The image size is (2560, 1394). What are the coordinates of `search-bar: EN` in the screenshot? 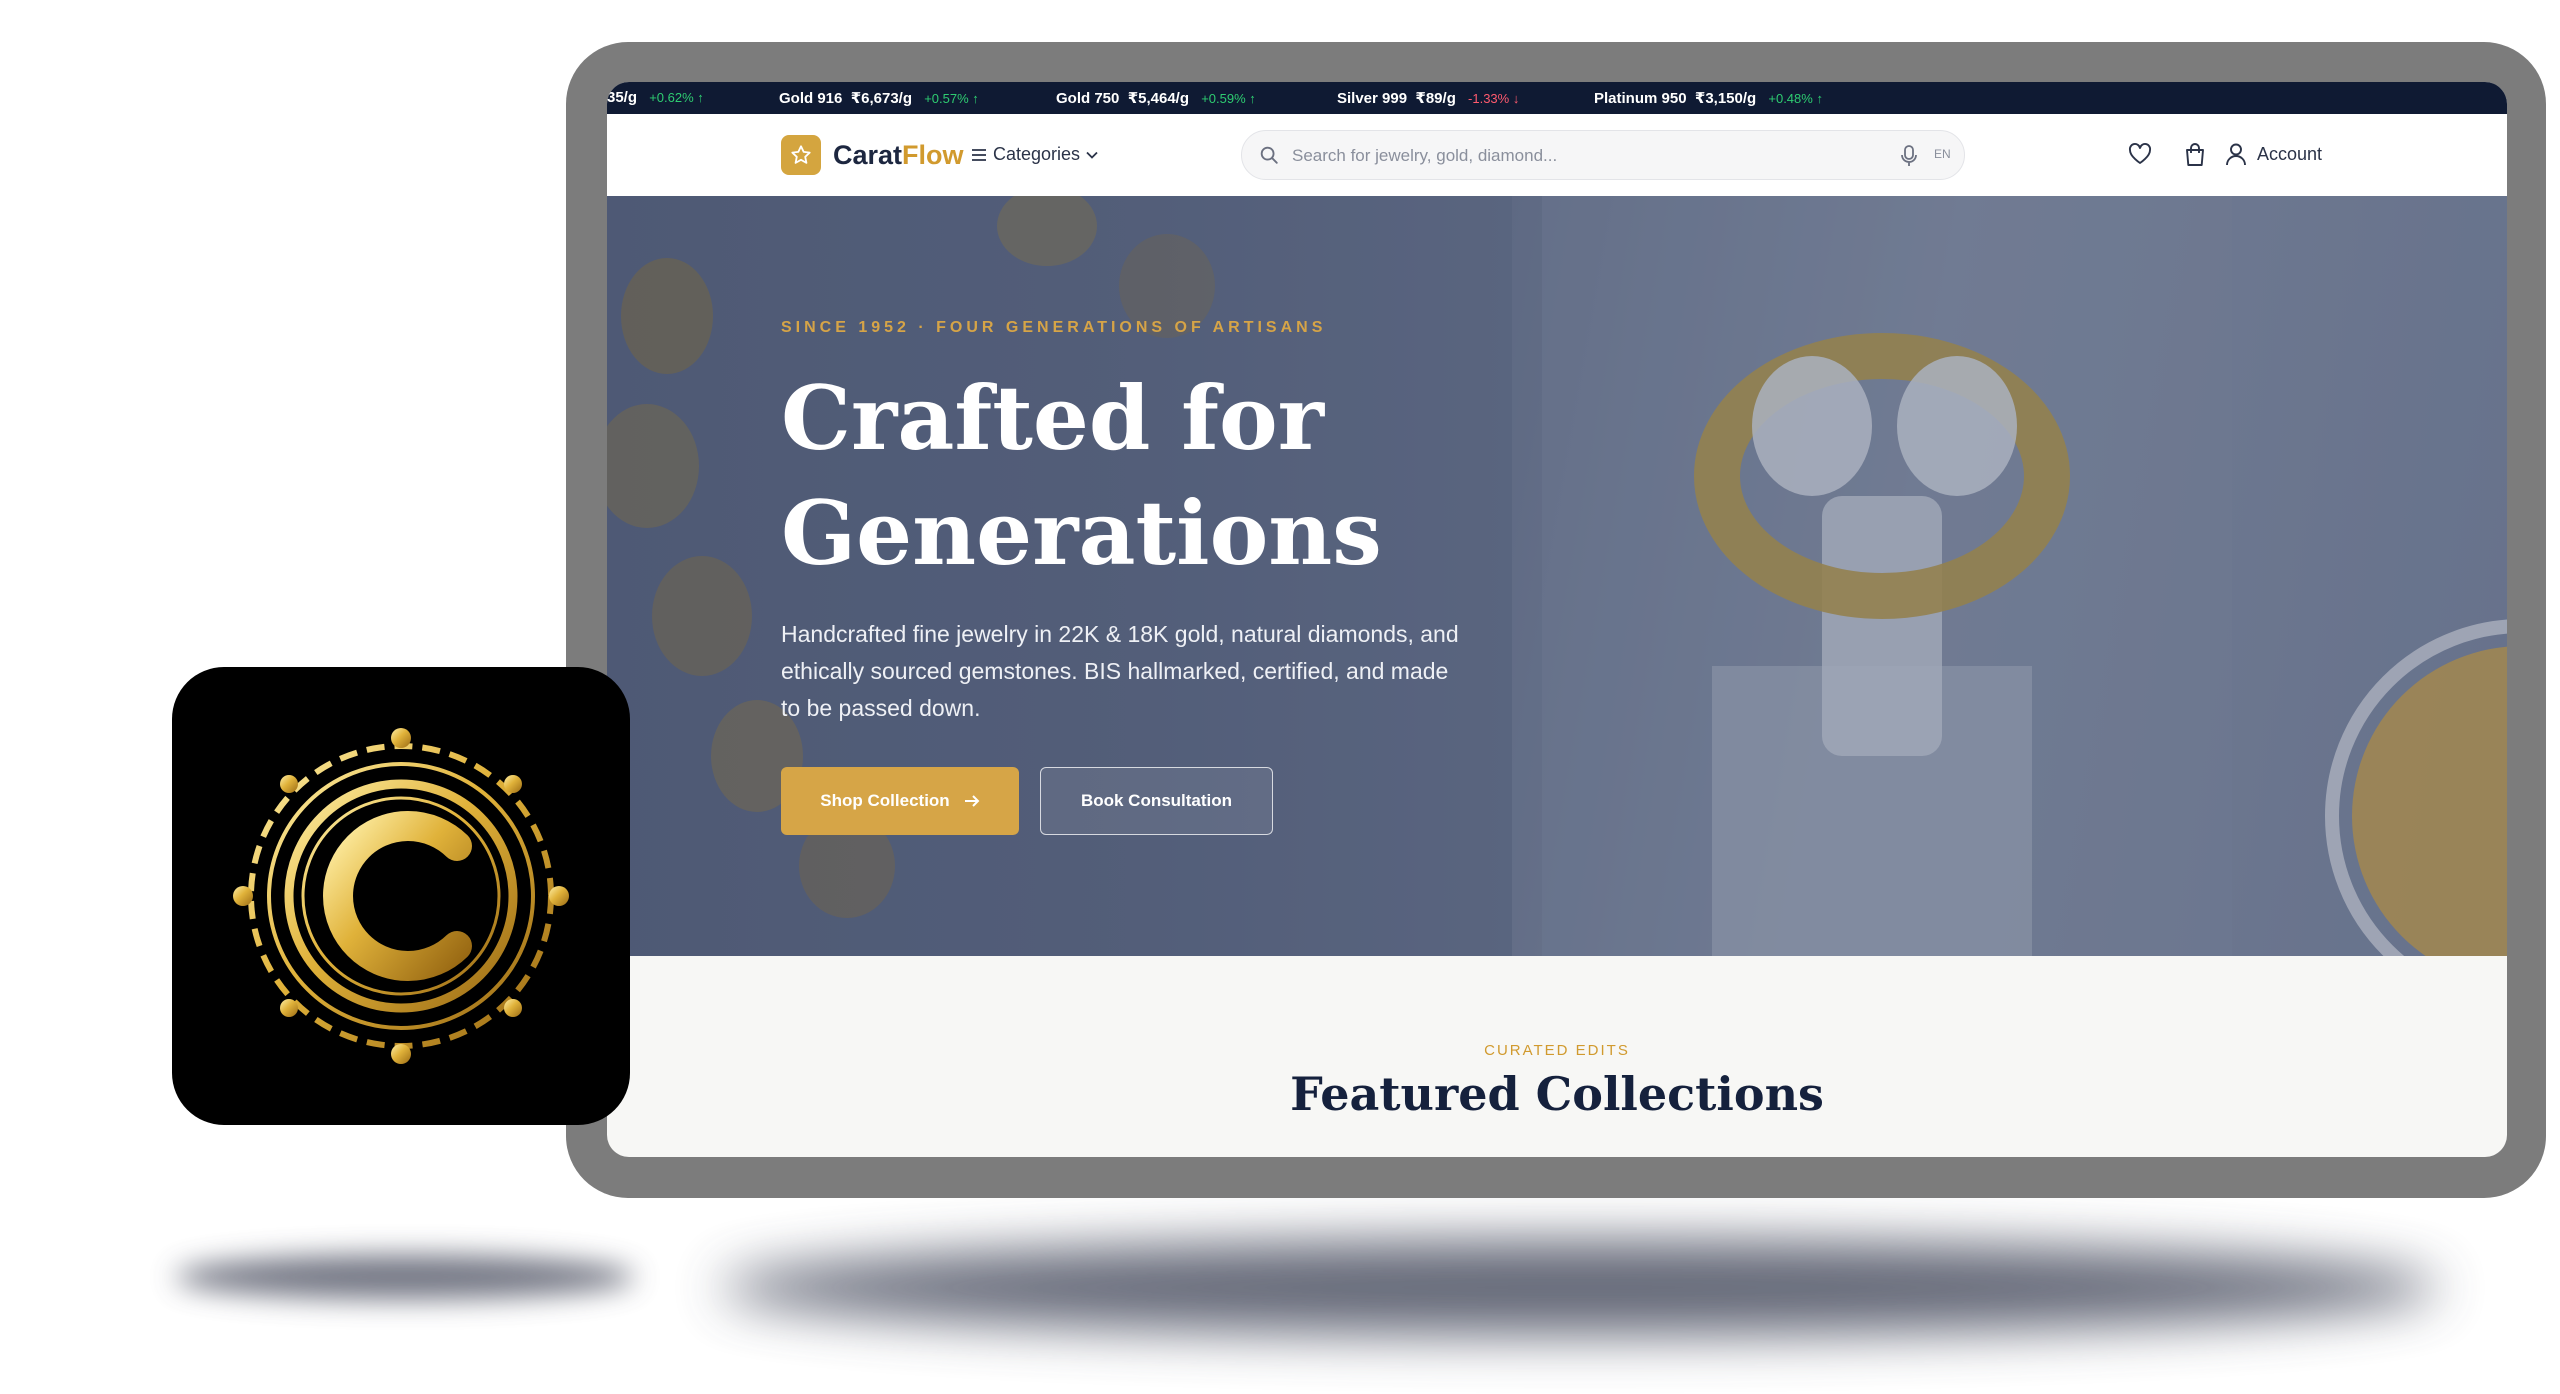 It's located at (1603, 155).